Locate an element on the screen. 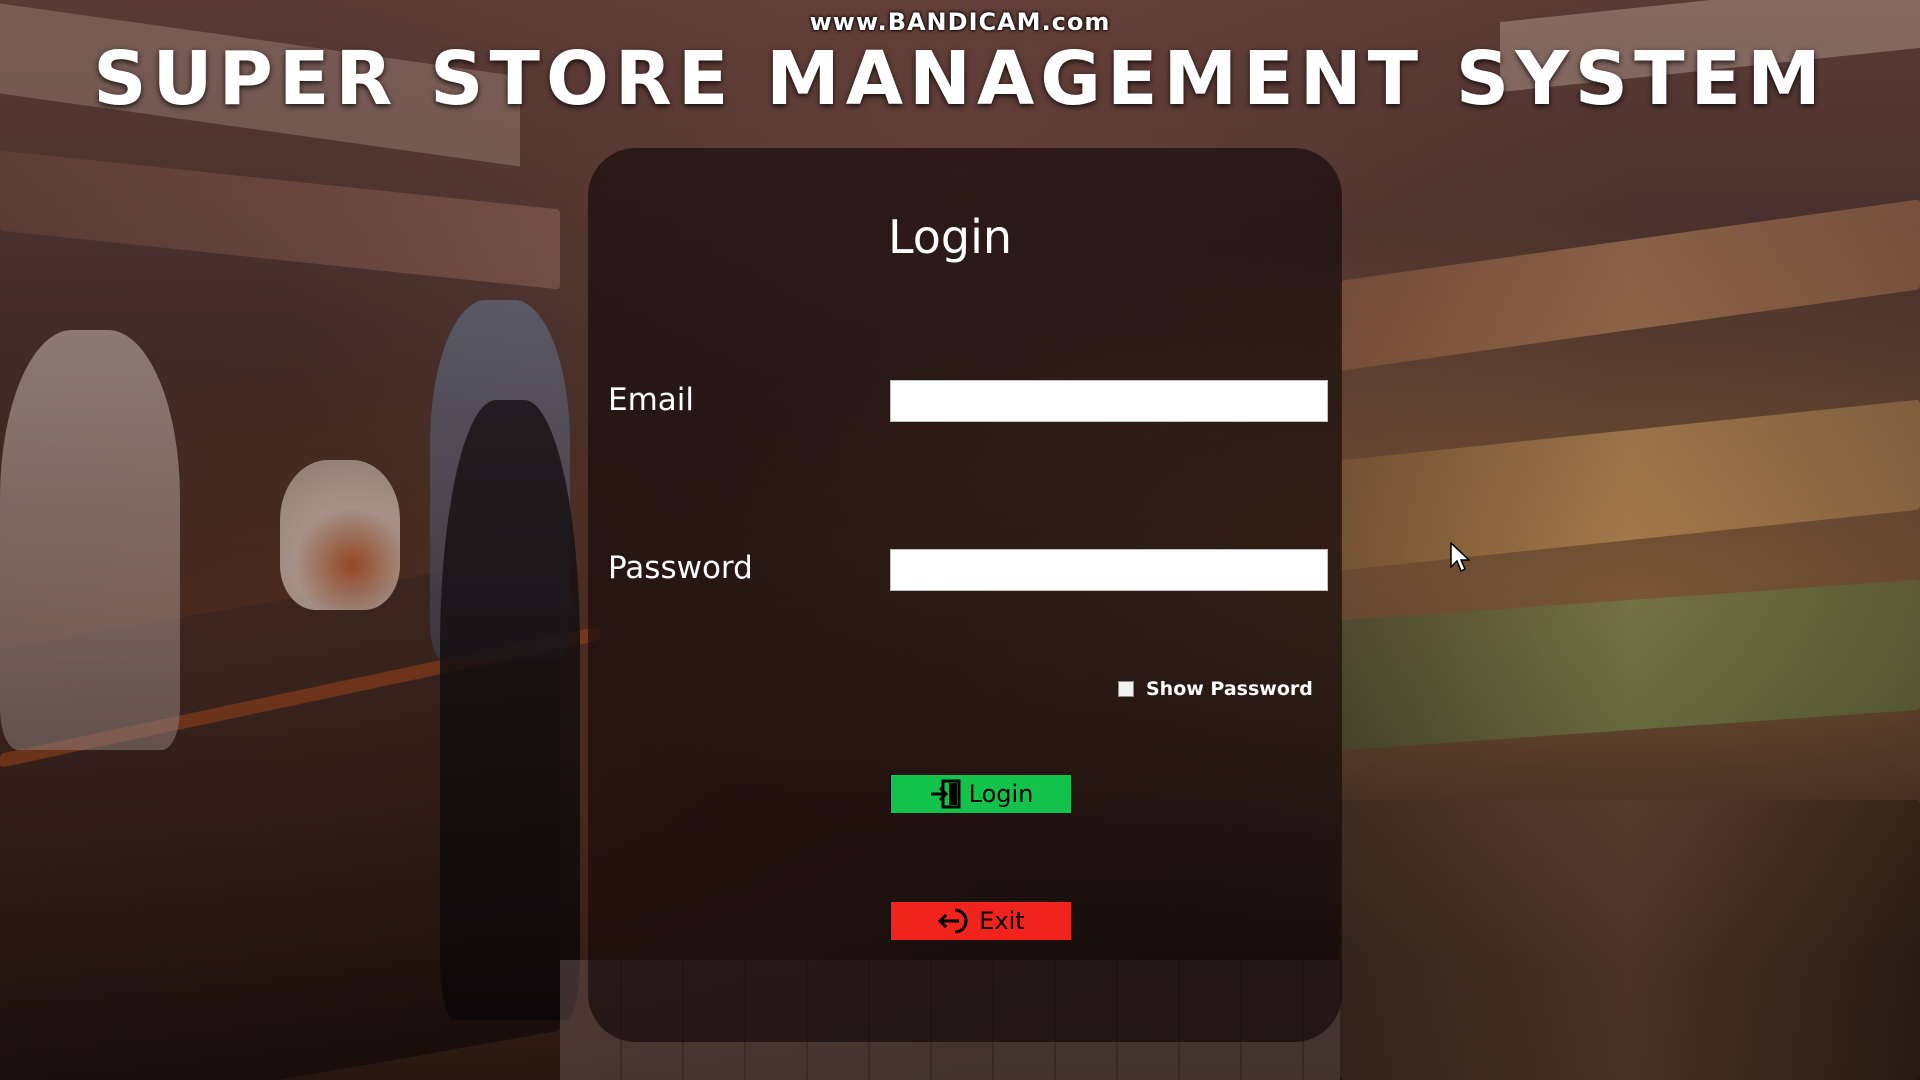 Image resolution: width=1920 pixels, height=1080 pixels. exit-button-label: Exit is located at coordinates (1002, 921).